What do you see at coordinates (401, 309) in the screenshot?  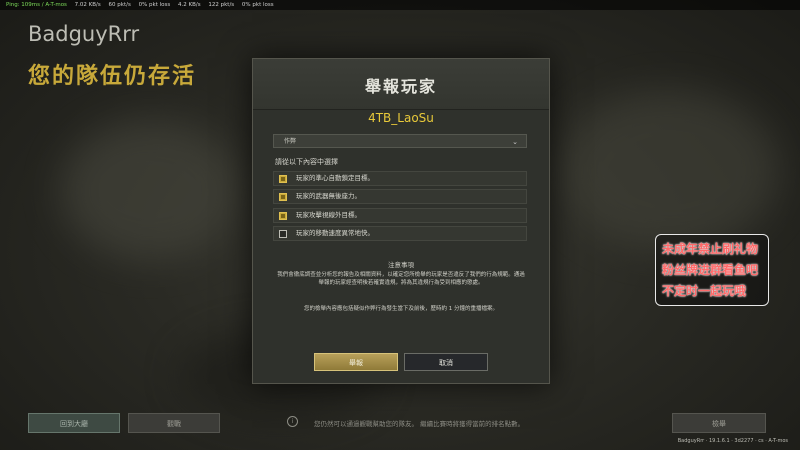 I see `notes-paragraph: 您的檢舉內容應包括疑似作弊行為發生當下及前後，歷時約 1 分鐘的重播檔案。` at bounding box center [401, 309].